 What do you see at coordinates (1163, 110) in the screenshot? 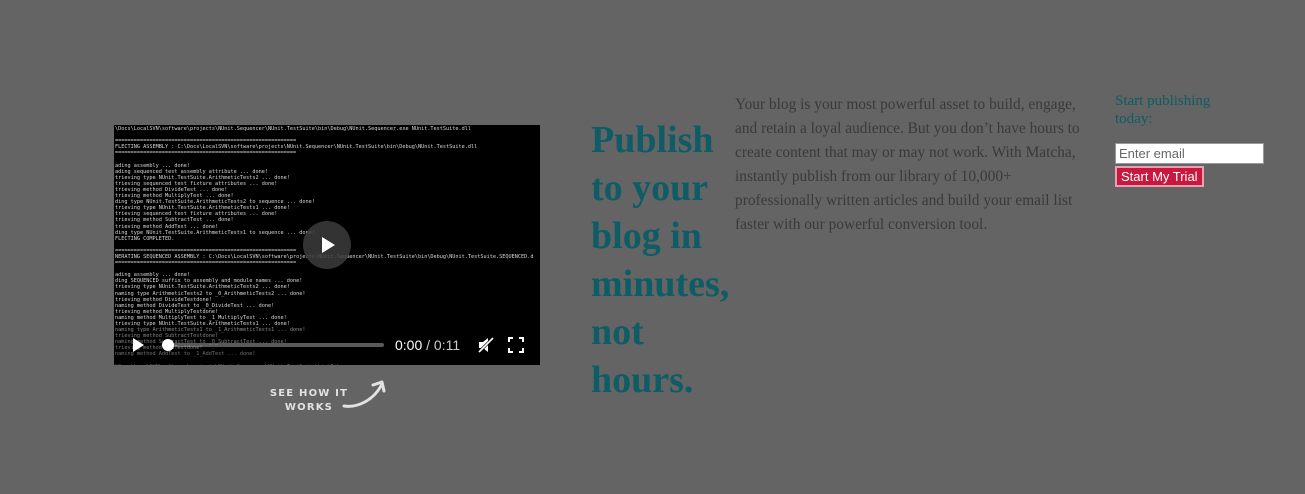
I see `signup-title: Start publishing today:` at bounding box center [1163, 110].